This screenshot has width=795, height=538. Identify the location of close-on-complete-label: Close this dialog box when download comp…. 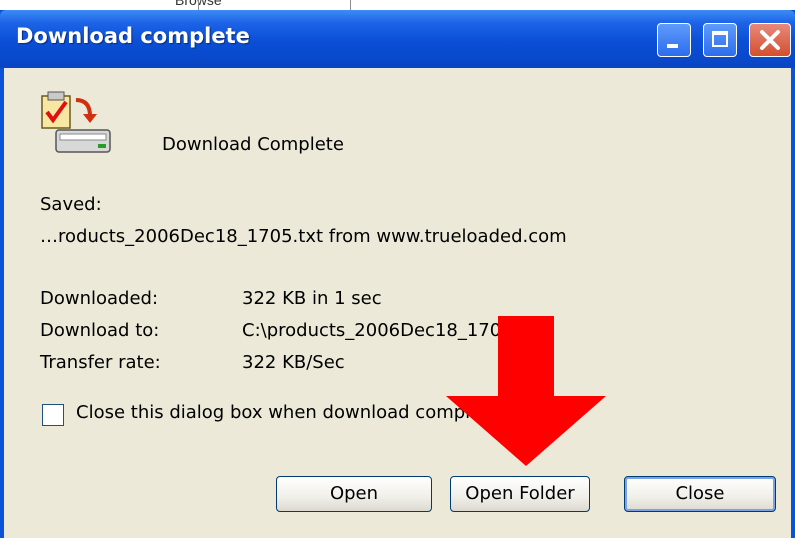
(292, 412).